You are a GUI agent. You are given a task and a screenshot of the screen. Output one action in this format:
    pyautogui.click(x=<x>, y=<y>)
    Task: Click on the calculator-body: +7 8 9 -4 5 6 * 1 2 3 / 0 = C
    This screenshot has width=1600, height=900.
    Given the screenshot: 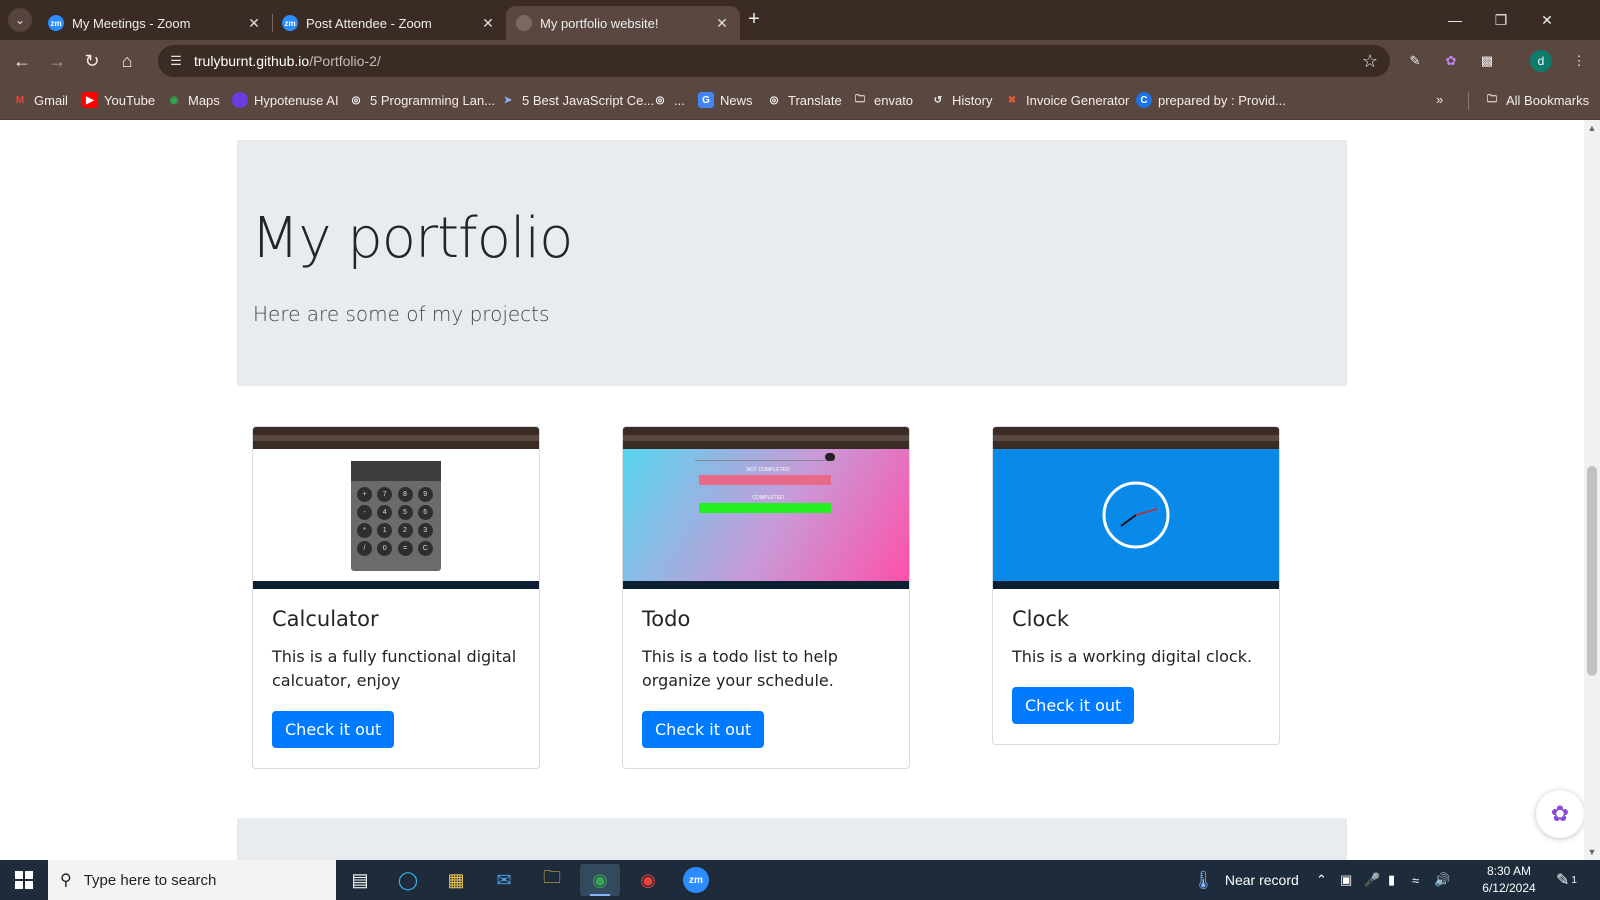 What is the action you would take?
    pyautogui.click(x=396, y=516)
    